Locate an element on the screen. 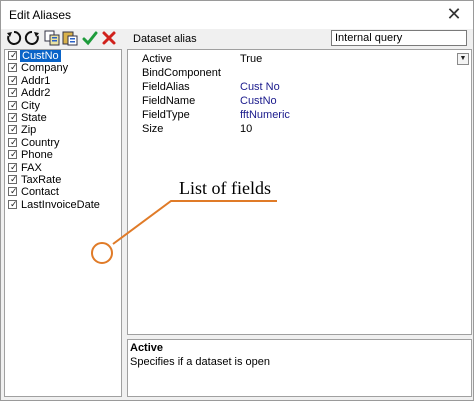  chevron-down-icon: ▼ is located at coordinates (463, 59).